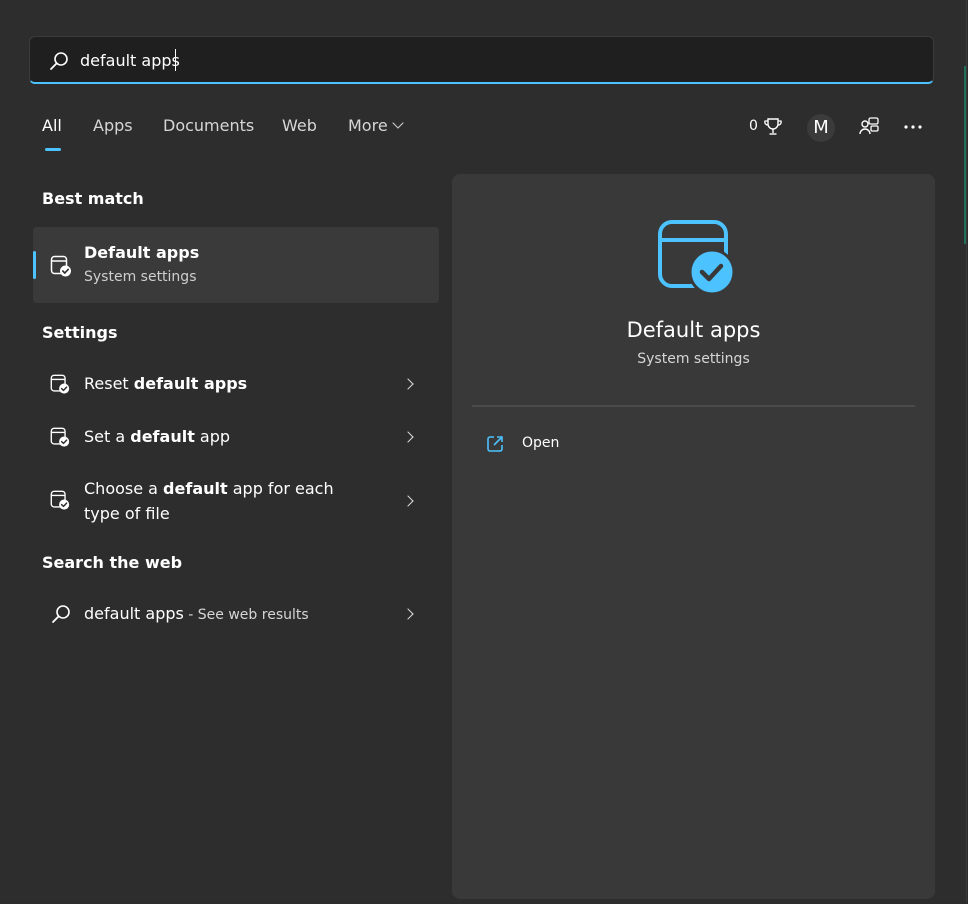 The height and width of the screenshot is (904, 968). I want to click on chevron-down-icon, so click(398, 123).